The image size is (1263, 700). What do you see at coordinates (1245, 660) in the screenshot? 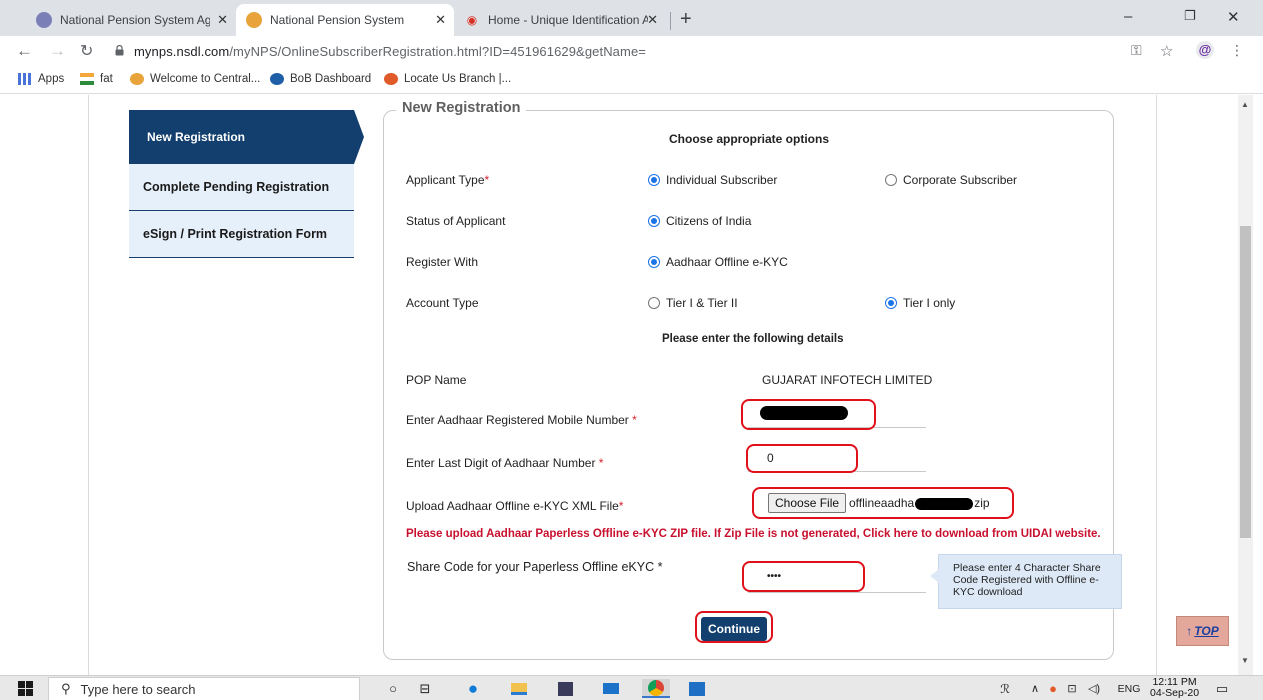
I see `scroll-down-arrow-icon: ▼` at bounding box center [1245, 660].